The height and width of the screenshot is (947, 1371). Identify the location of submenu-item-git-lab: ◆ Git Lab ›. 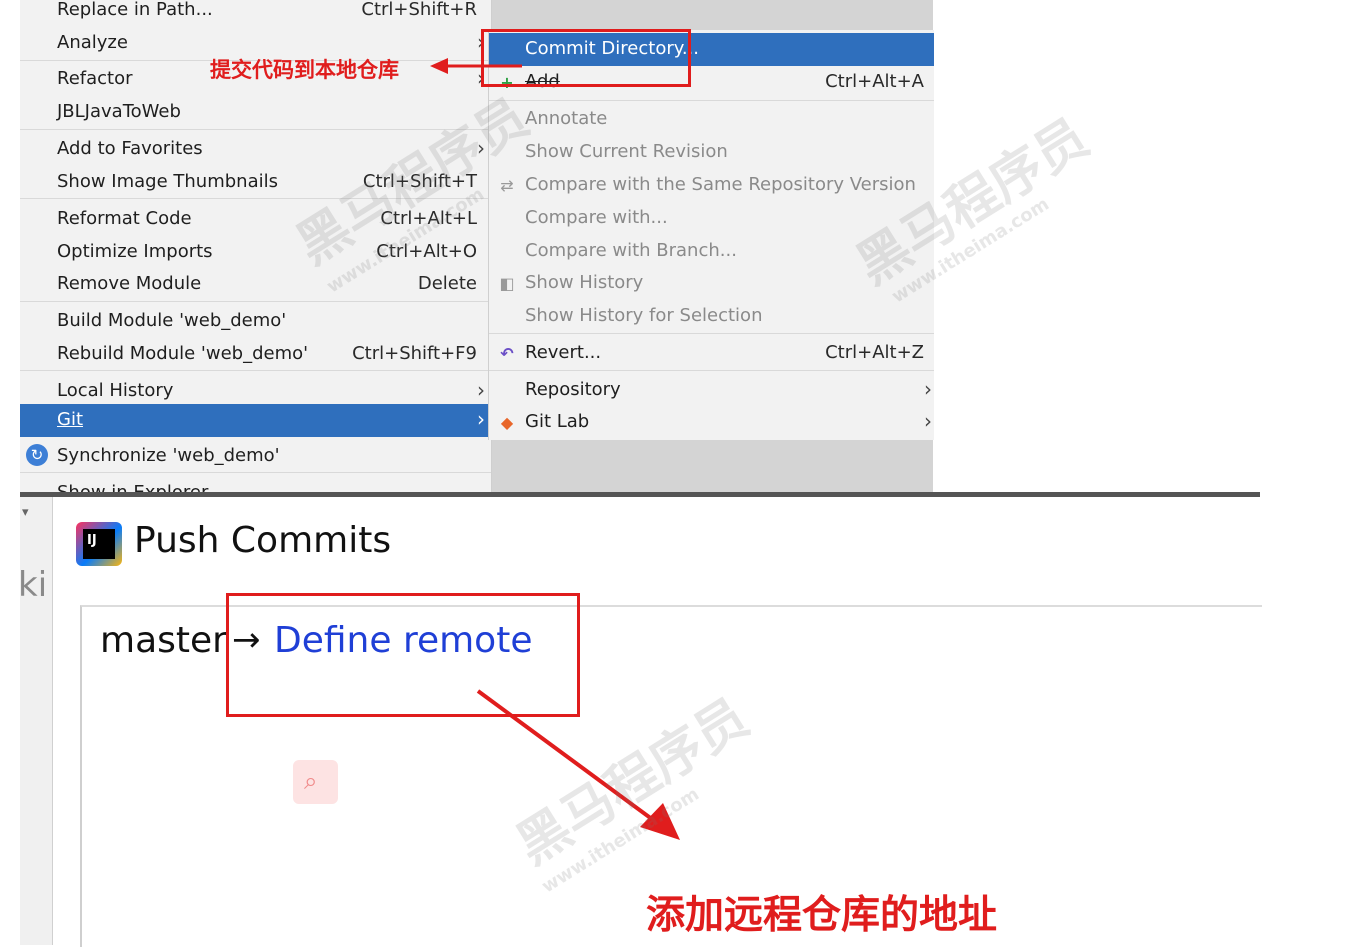
(711, 422).